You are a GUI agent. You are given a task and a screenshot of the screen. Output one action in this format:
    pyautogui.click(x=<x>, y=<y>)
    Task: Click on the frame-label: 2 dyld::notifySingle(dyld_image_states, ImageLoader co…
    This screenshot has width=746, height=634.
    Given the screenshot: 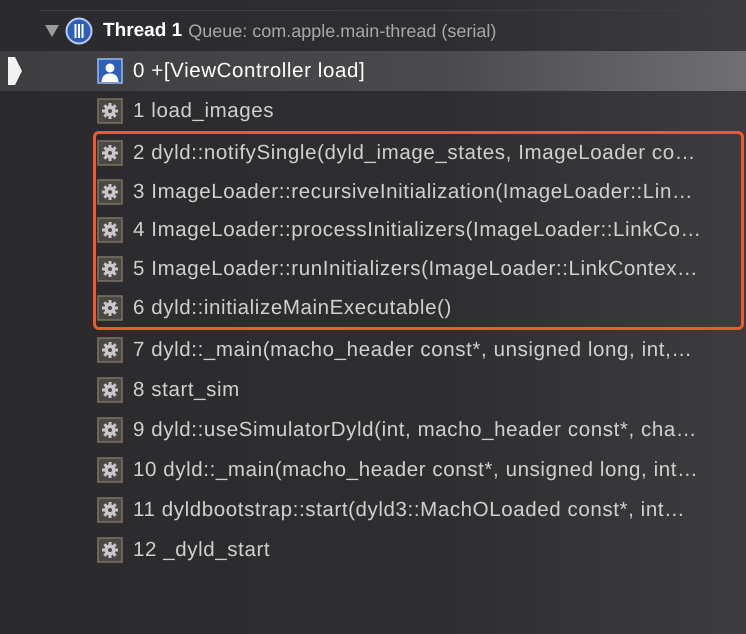 What is the action you would take?
    pyautogui.click(x=414, y=153)
    